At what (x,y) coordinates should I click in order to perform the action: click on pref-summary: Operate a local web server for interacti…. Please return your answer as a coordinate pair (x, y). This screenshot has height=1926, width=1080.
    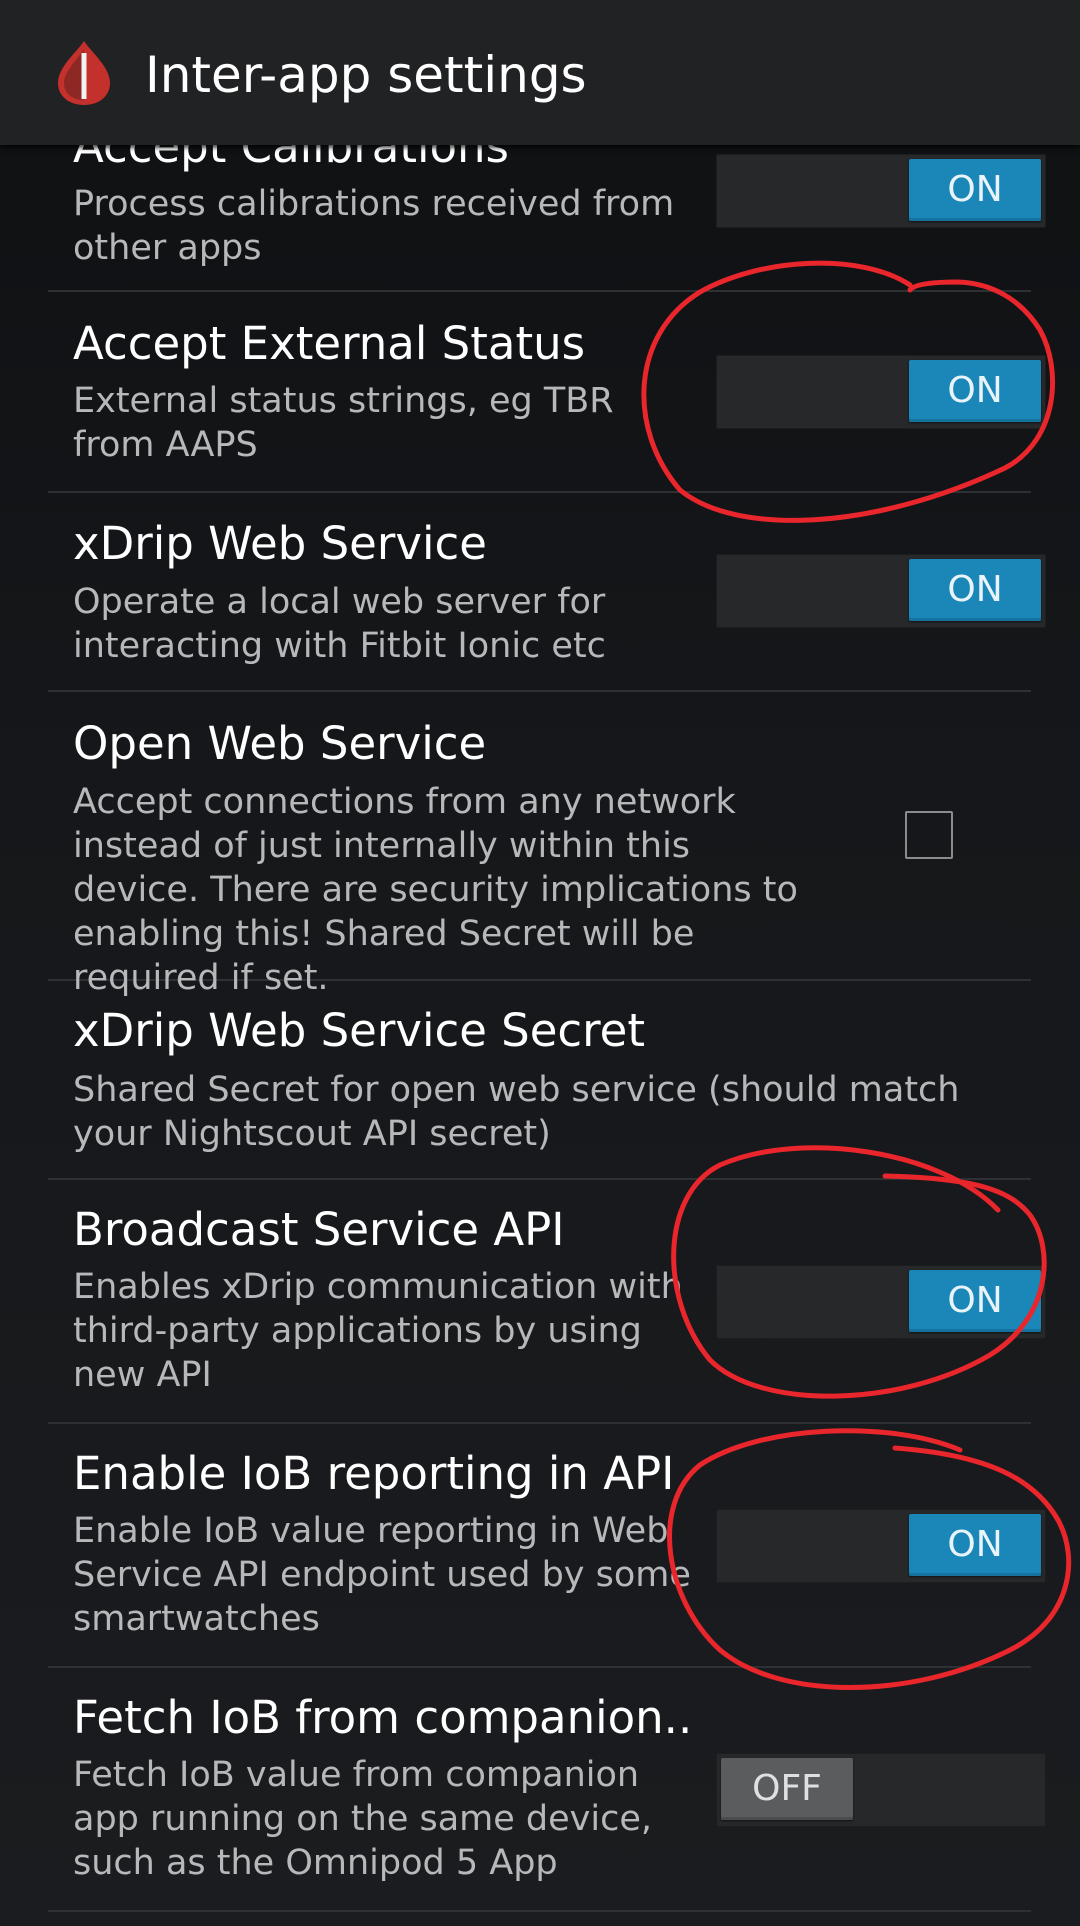
    Looking at the image, I should click on (339, 624).